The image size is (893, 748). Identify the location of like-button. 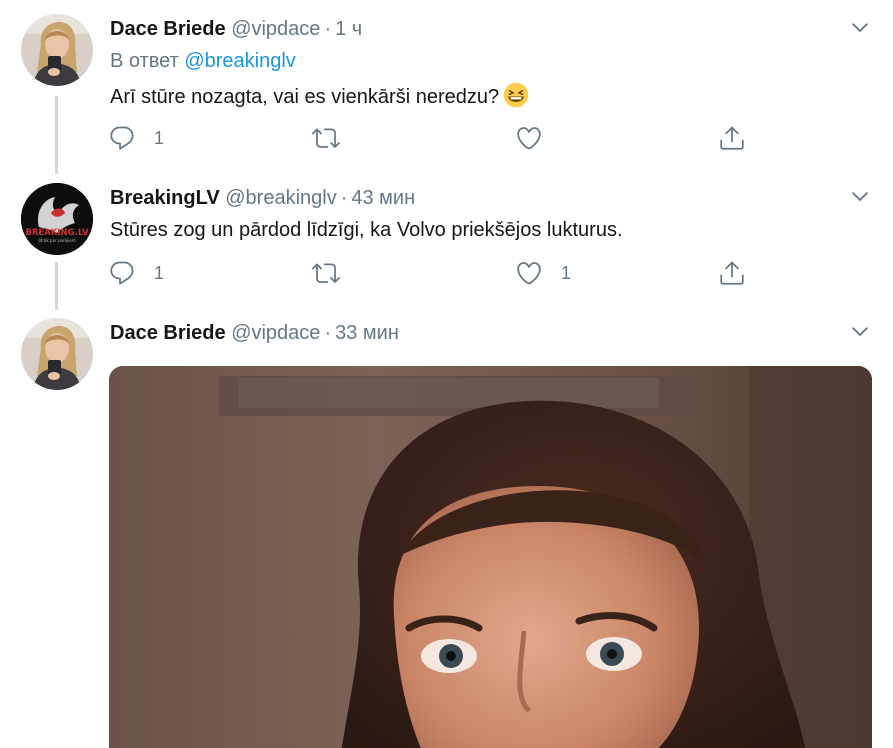
(538, 138).